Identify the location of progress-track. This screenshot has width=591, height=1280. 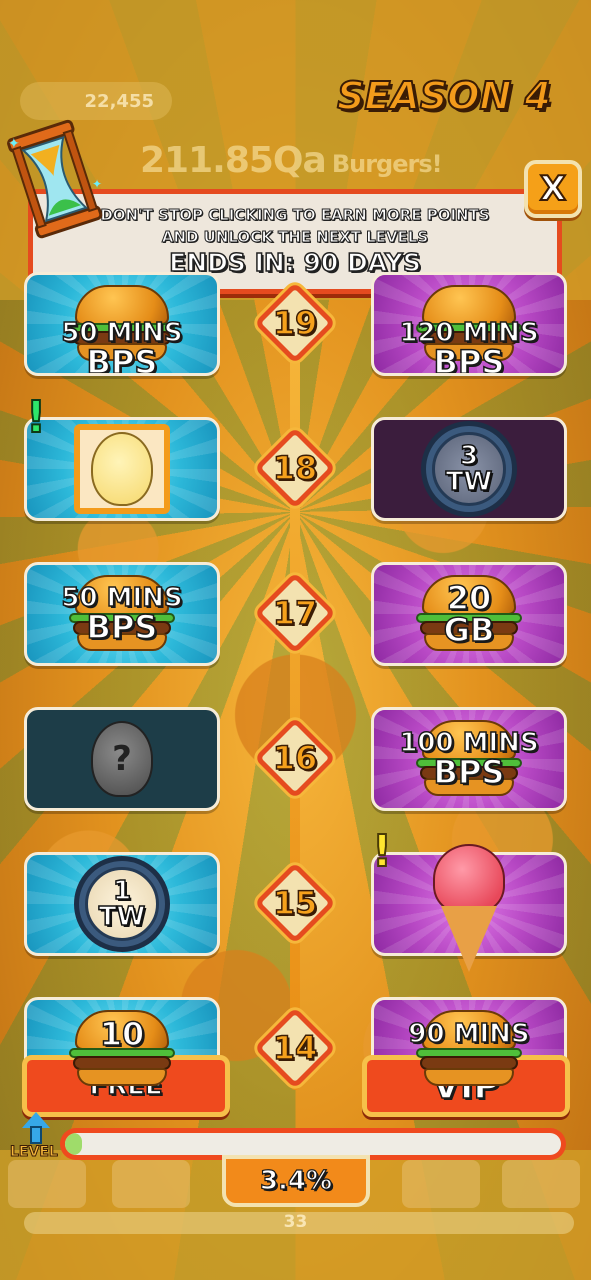
(313, 1144).